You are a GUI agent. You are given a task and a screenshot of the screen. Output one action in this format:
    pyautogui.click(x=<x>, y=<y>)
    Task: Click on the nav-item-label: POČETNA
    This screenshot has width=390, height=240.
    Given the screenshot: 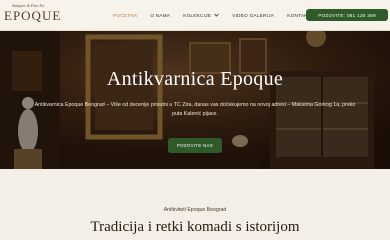 What is the action you would take?
    pyautogui.click(x=125, y=15)
    